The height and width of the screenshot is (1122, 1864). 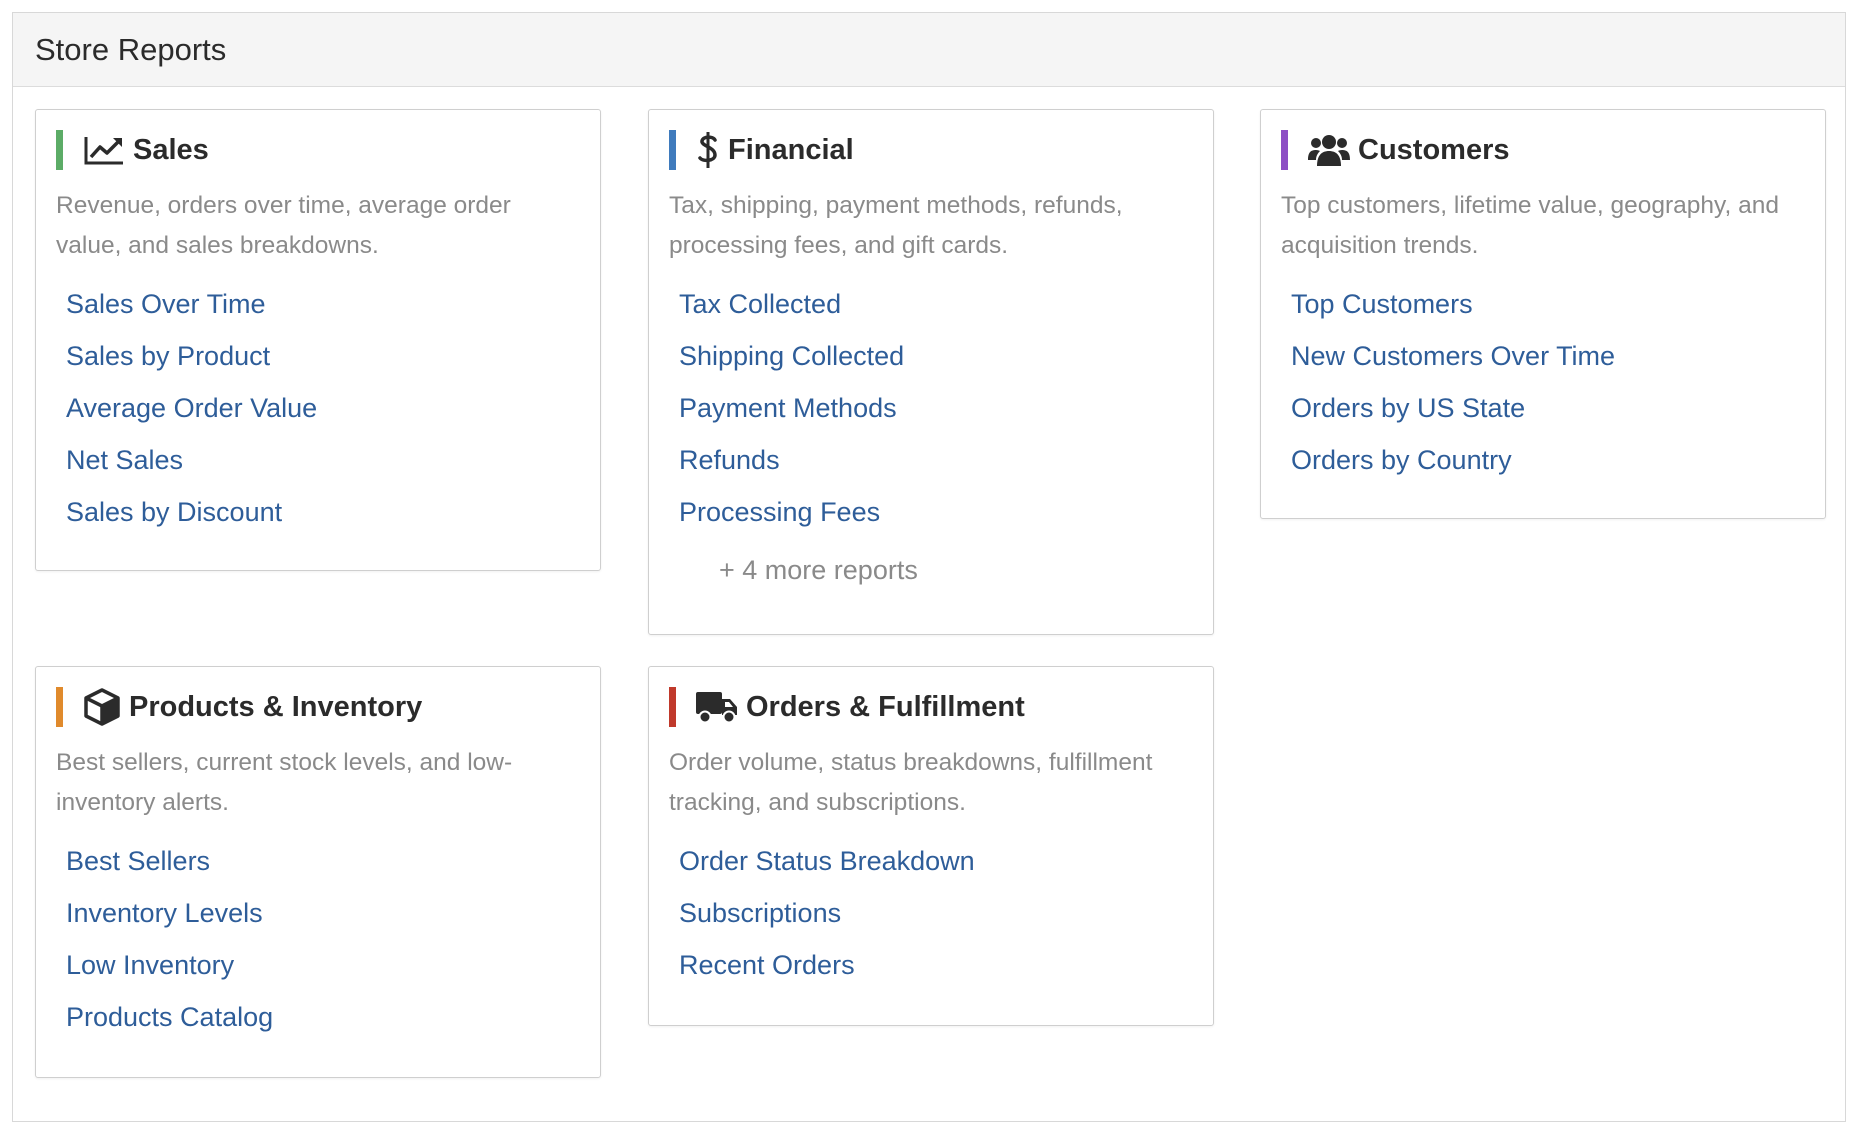 I want to click on report-link-average-order-value: Average Order Value, so click(x=191, y=408).